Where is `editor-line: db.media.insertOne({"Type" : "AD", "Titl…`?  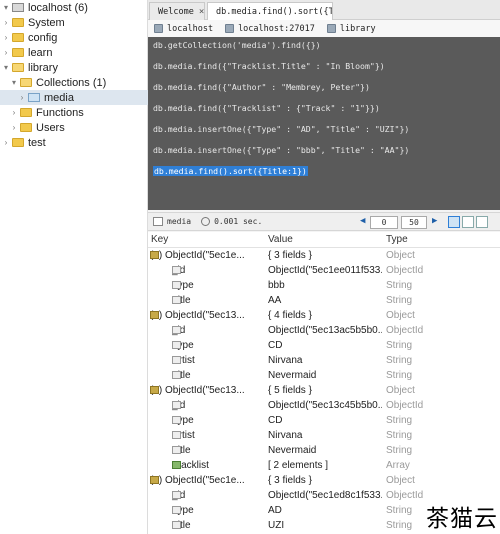 editor-line: db.media.insertOne({"Type" : "AD", "Titl… is located at coordinates (281, 129).